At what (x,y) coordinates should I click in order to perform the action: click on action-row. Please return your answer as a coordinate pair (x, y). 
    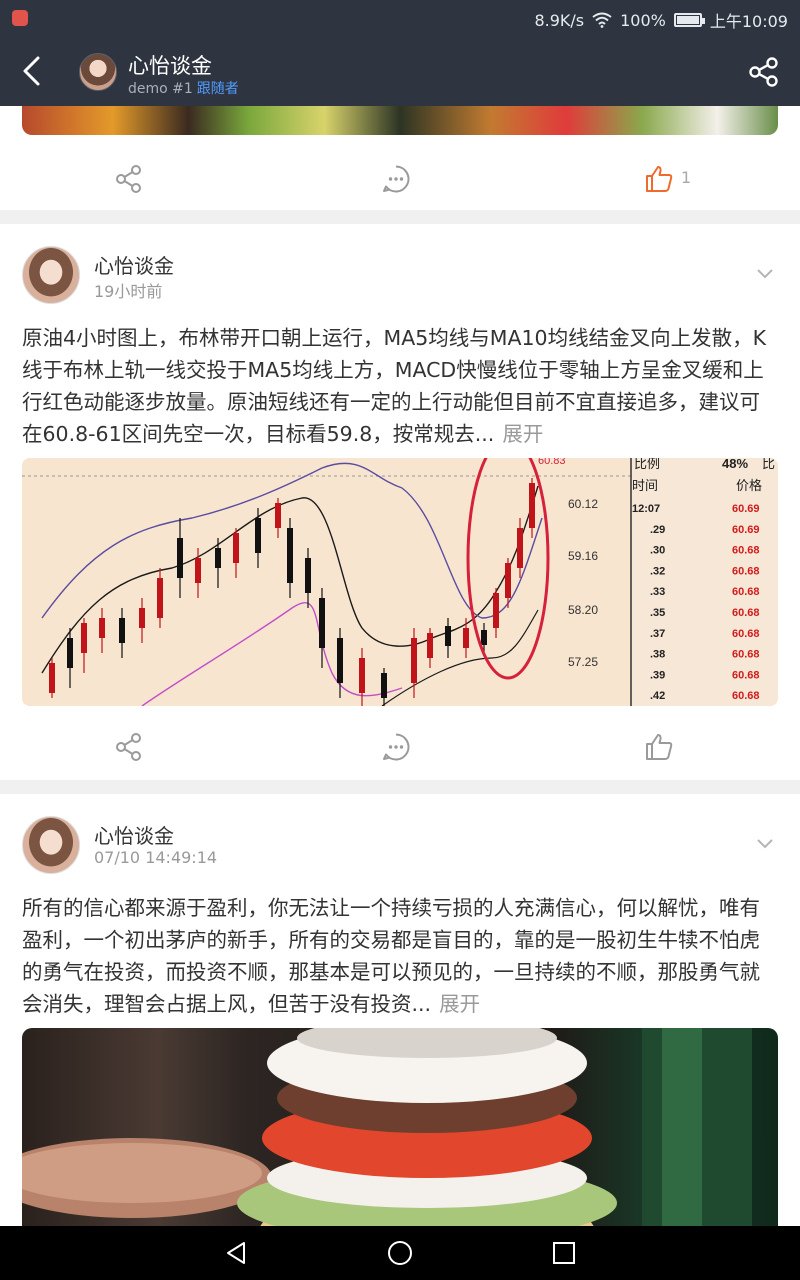
    Looking at the image, I should click on (400, 749).